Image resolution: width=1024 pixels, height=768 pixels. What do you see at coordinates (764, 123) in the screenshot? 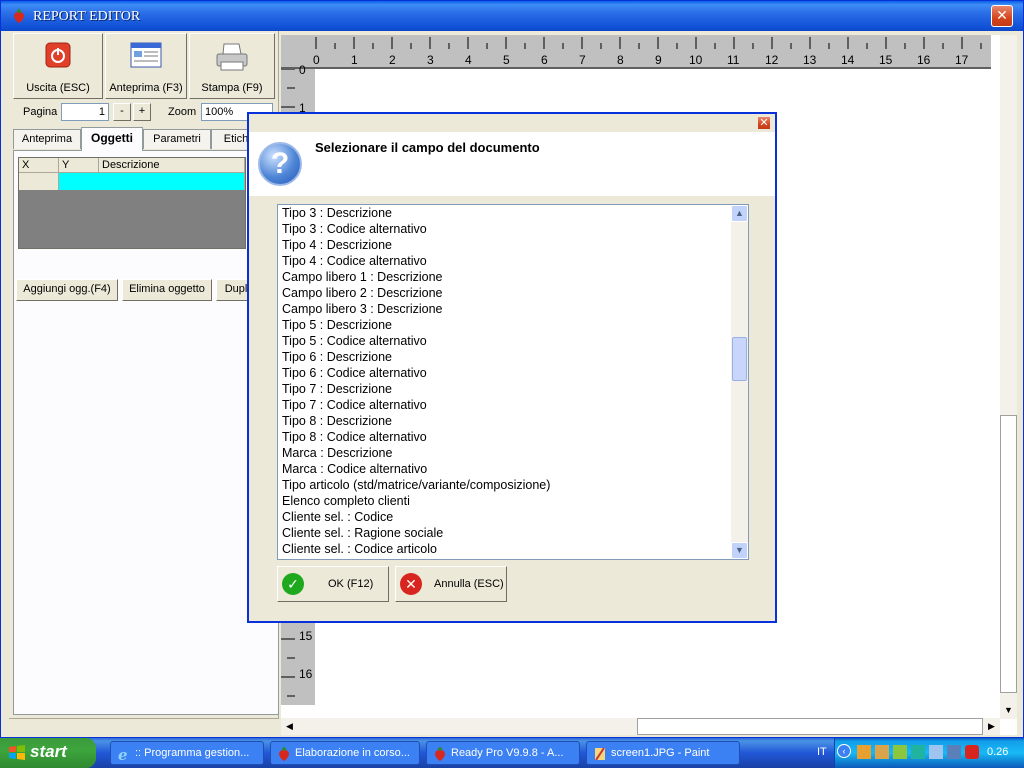
I see `dialog-close-button: ✕` at bounding box center [764, 123].